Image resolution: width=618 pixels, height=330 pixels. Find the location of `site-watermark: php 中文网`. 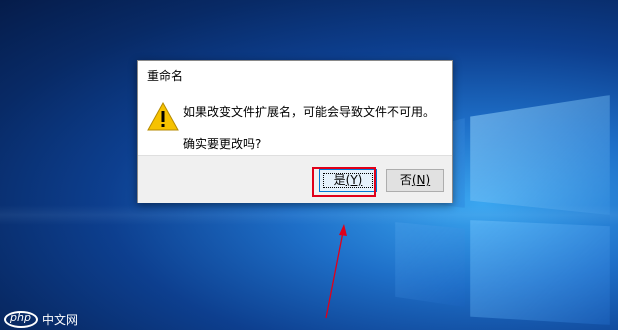

site-watermark: php 中文网 is located at coordinates (50, 316).